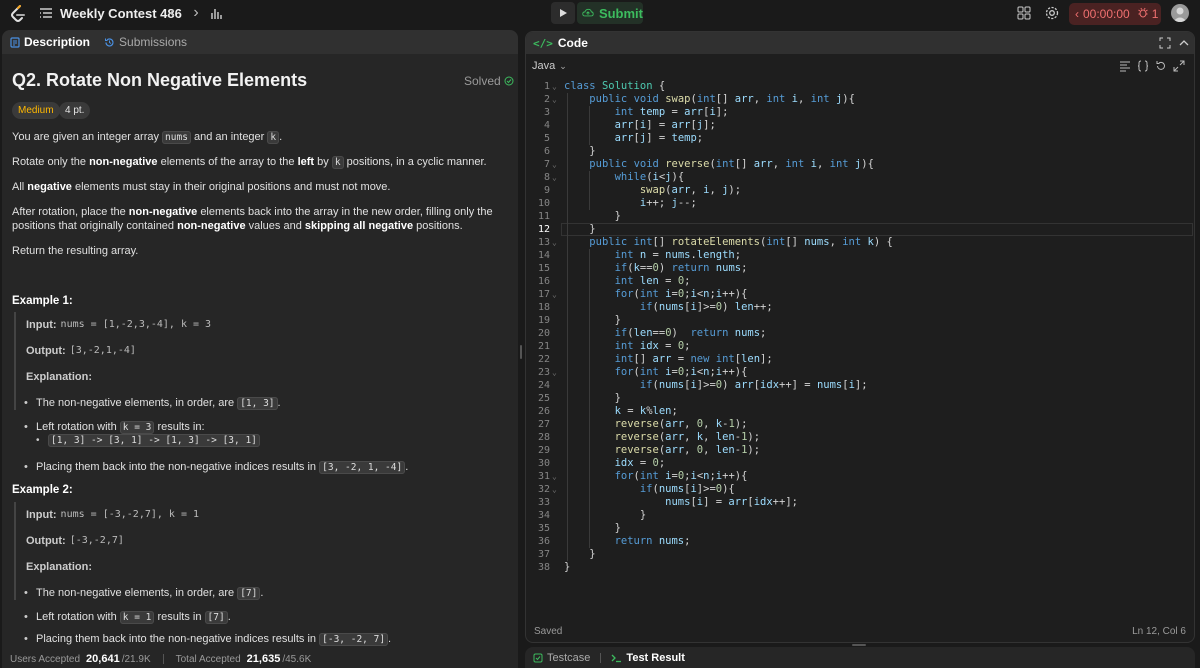 The height and width of the screenshot is (668, 1200). I want to click on total-submissions-value: /45.6K, so click(297, 659).